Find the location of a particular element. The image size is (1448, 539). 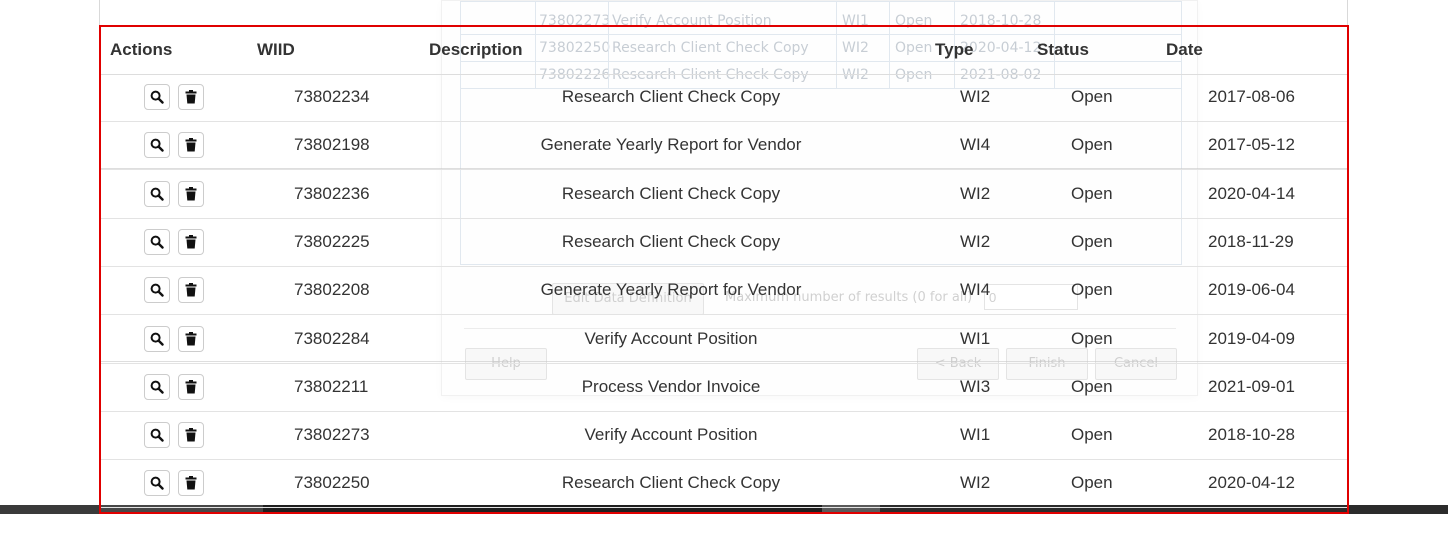

cell-wiid: 73802198 is located at coordinates (332, 145).